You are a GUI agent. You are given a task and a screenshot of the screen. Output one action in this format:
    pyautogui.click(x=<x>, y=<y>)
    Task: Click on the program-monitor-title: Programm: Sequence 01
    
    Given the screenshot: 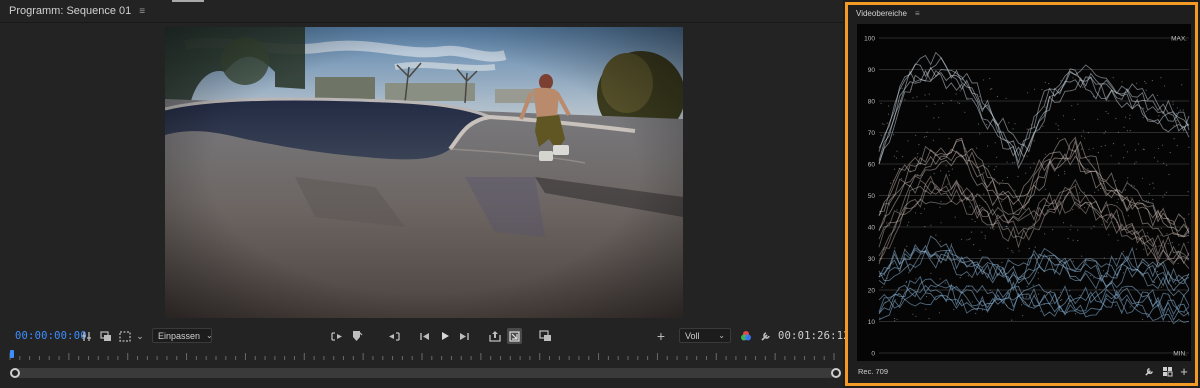 What is the action you would take?
    pyautogui.click(x=70, y=11)
    